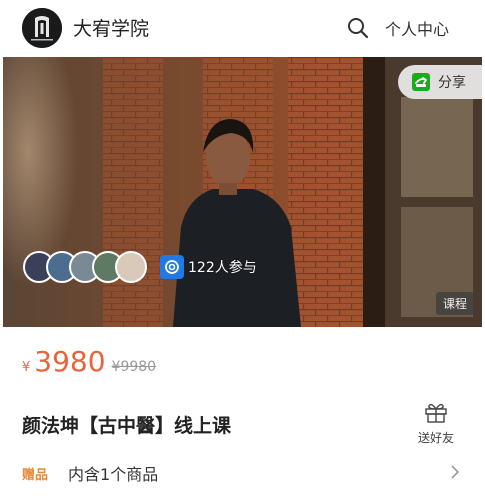 The width and height of the screenshot is (485, 499). What do you see at coordinates (127, 426) in the screenshot?
I see `course-title: 颜法坤【古中醫】线上课` at bounding box center [127, 426].